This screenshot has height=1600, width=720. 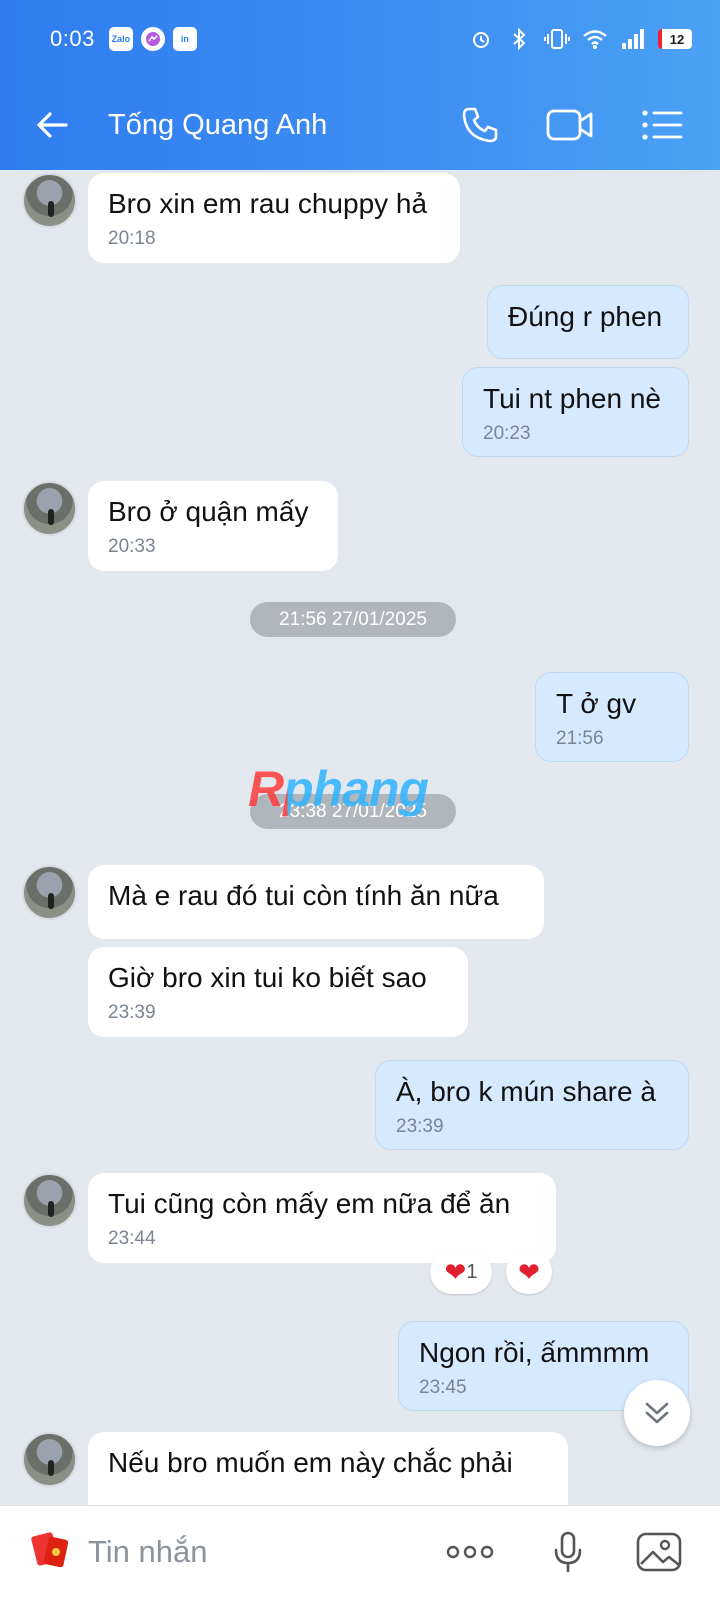 I want to click on outgoing-message: À, bro k mún share à 23:39, so click(x=532, y=1105).